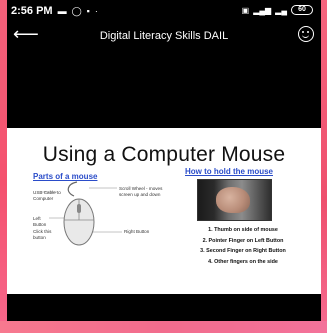  I want to click on step-item: 4. Other fingers on the side, so click(243, 261).